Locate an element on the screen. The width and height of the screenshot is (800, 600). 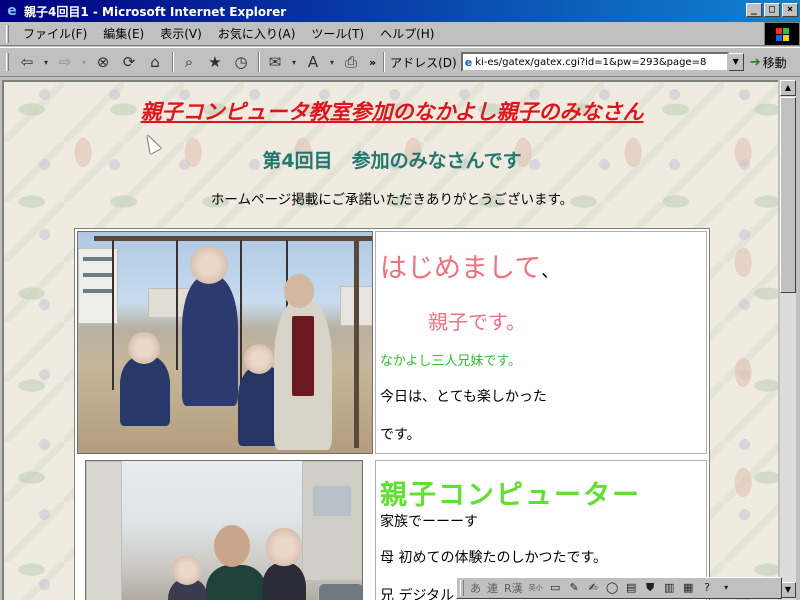
ime-handwriting-icon: ✍ is located at coordinates (593, 588).